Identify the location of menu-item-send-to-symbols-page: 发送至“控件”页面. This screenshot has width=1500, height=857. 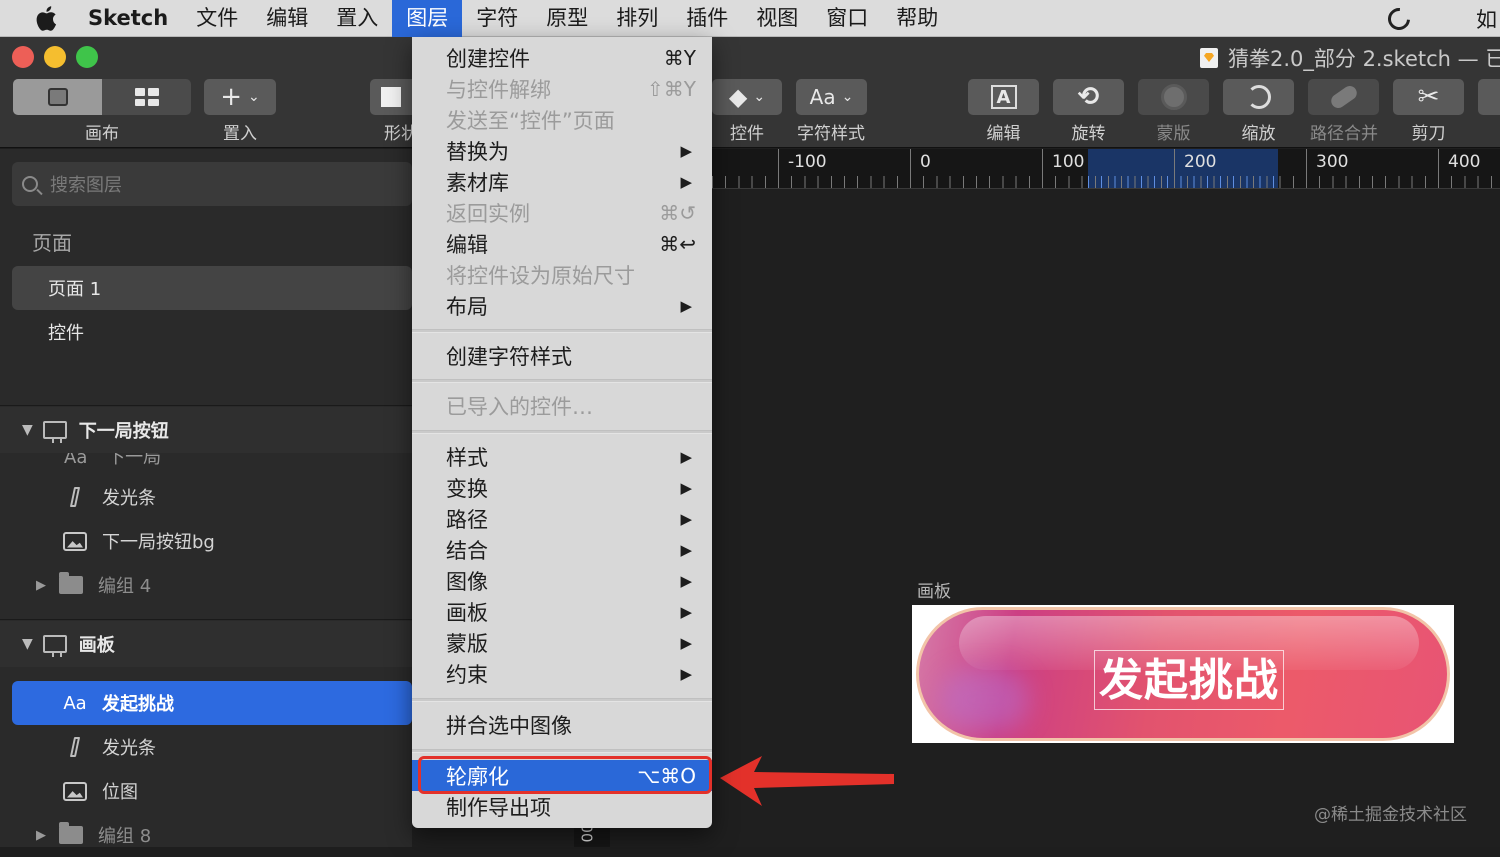
(562, 119).